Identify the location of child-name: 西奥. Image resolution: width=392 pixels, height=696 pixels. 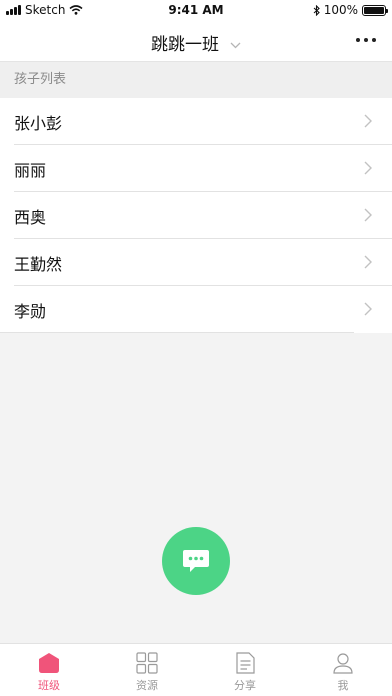
(30, 217).